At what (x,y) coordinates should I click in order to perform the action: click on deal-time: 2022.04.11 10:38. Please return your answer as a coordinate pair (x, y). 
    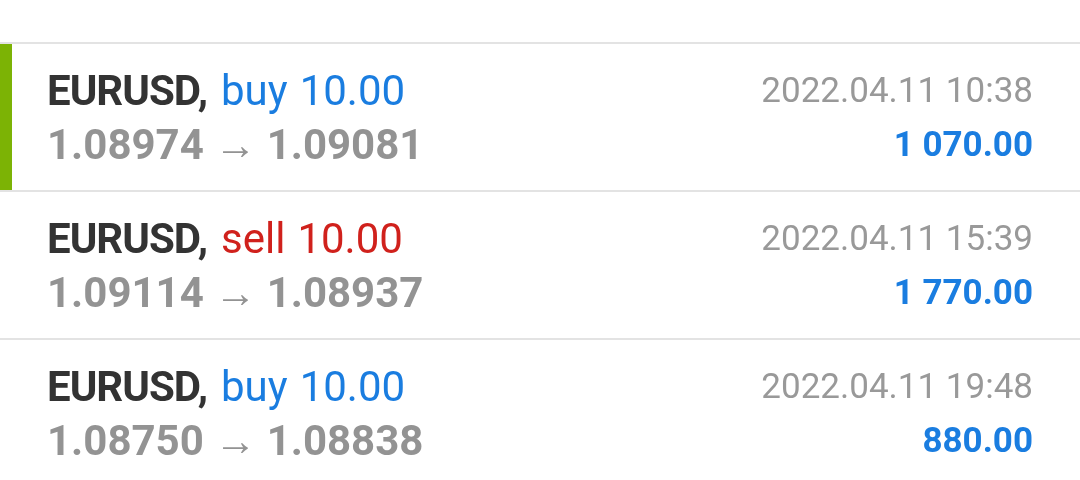
    Looking at the image, I should click on (897, 91).